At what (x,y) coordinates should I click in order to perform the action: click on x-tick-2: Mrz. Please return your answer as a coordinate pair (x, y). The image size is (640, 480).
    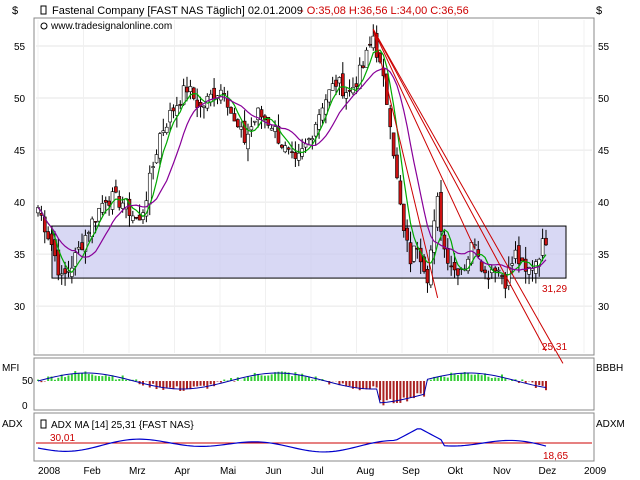
    Looking at the image, I should click on (137, 471).